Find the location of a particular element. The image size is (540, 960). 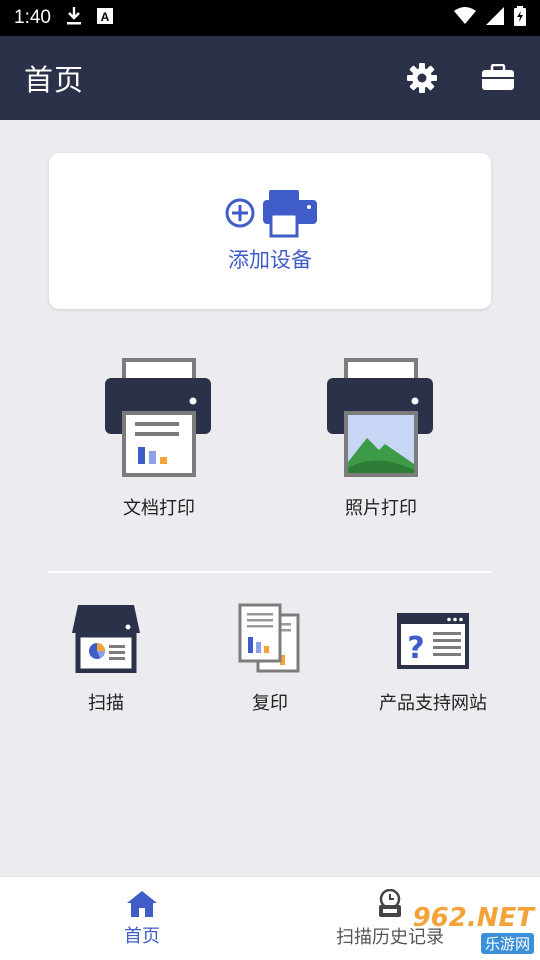

scan-icon is located at coordinates (106, 639).